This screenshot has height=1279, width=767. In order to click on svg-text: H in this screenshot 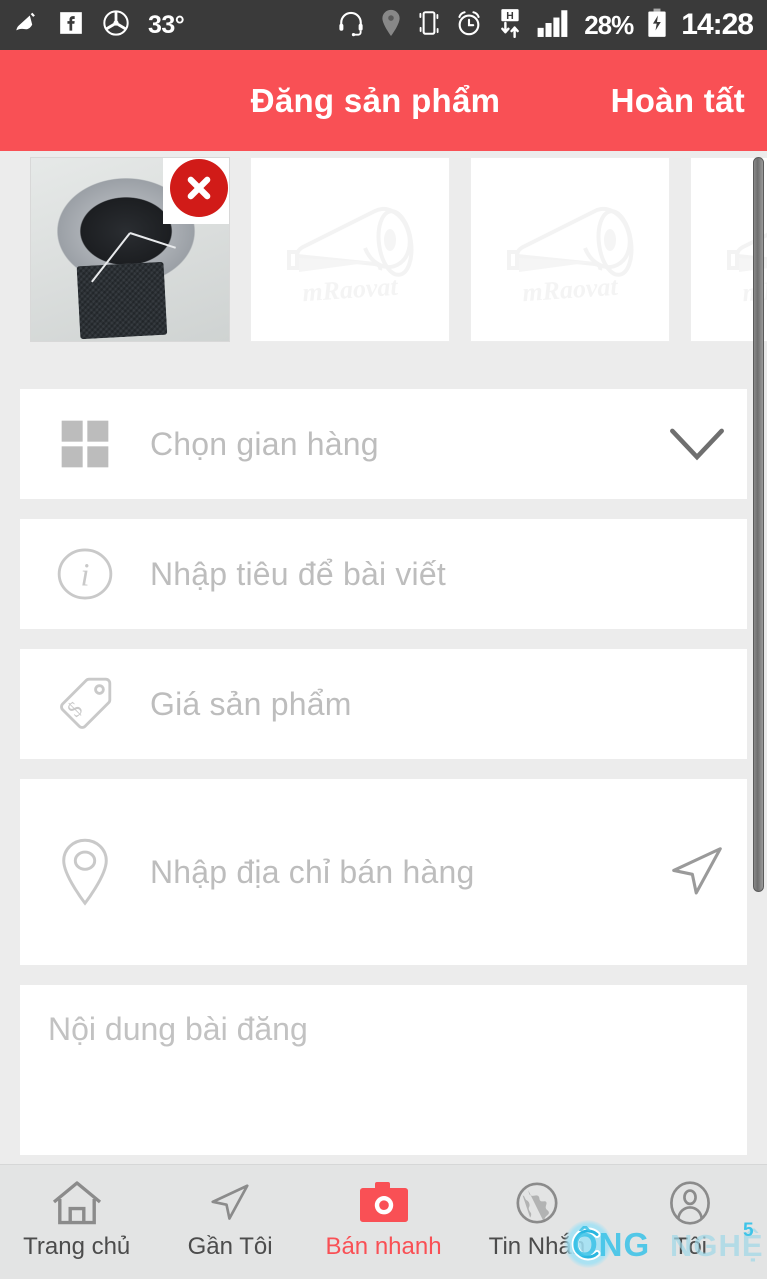, I will do `click(510, 16)`.